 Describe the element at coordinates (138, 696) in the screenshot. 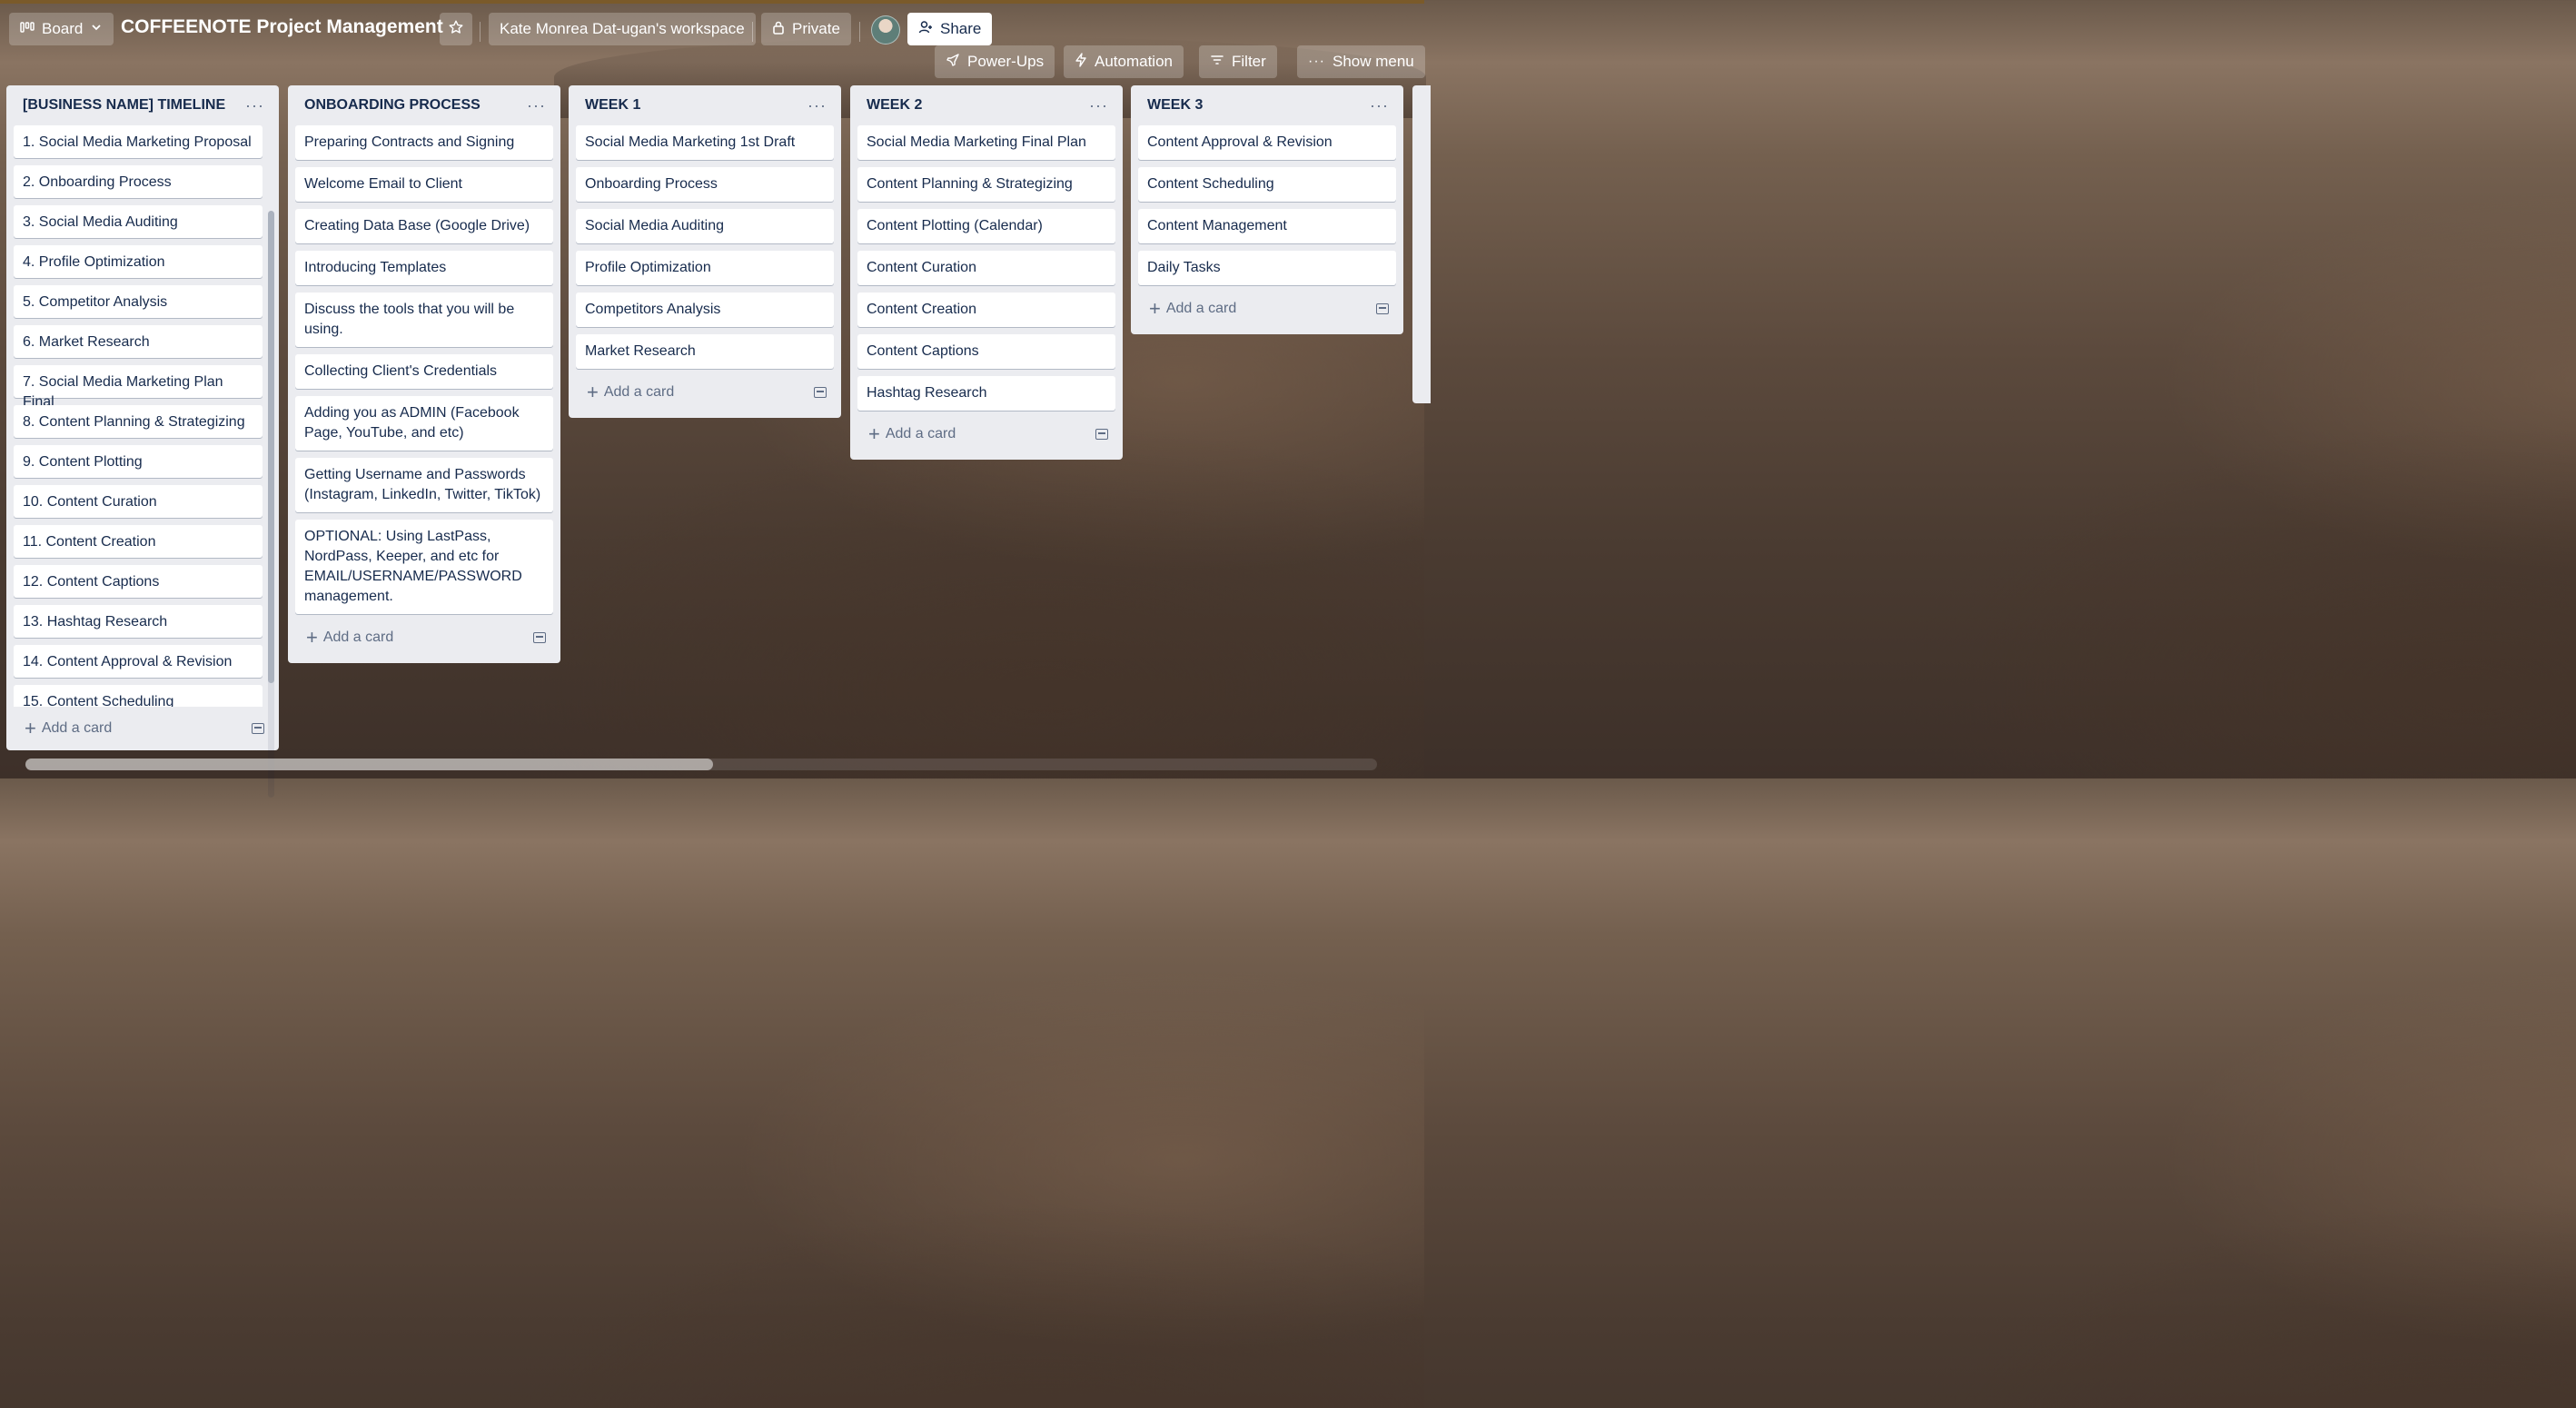

I see `card: 15. Content Scheduling` at that location.